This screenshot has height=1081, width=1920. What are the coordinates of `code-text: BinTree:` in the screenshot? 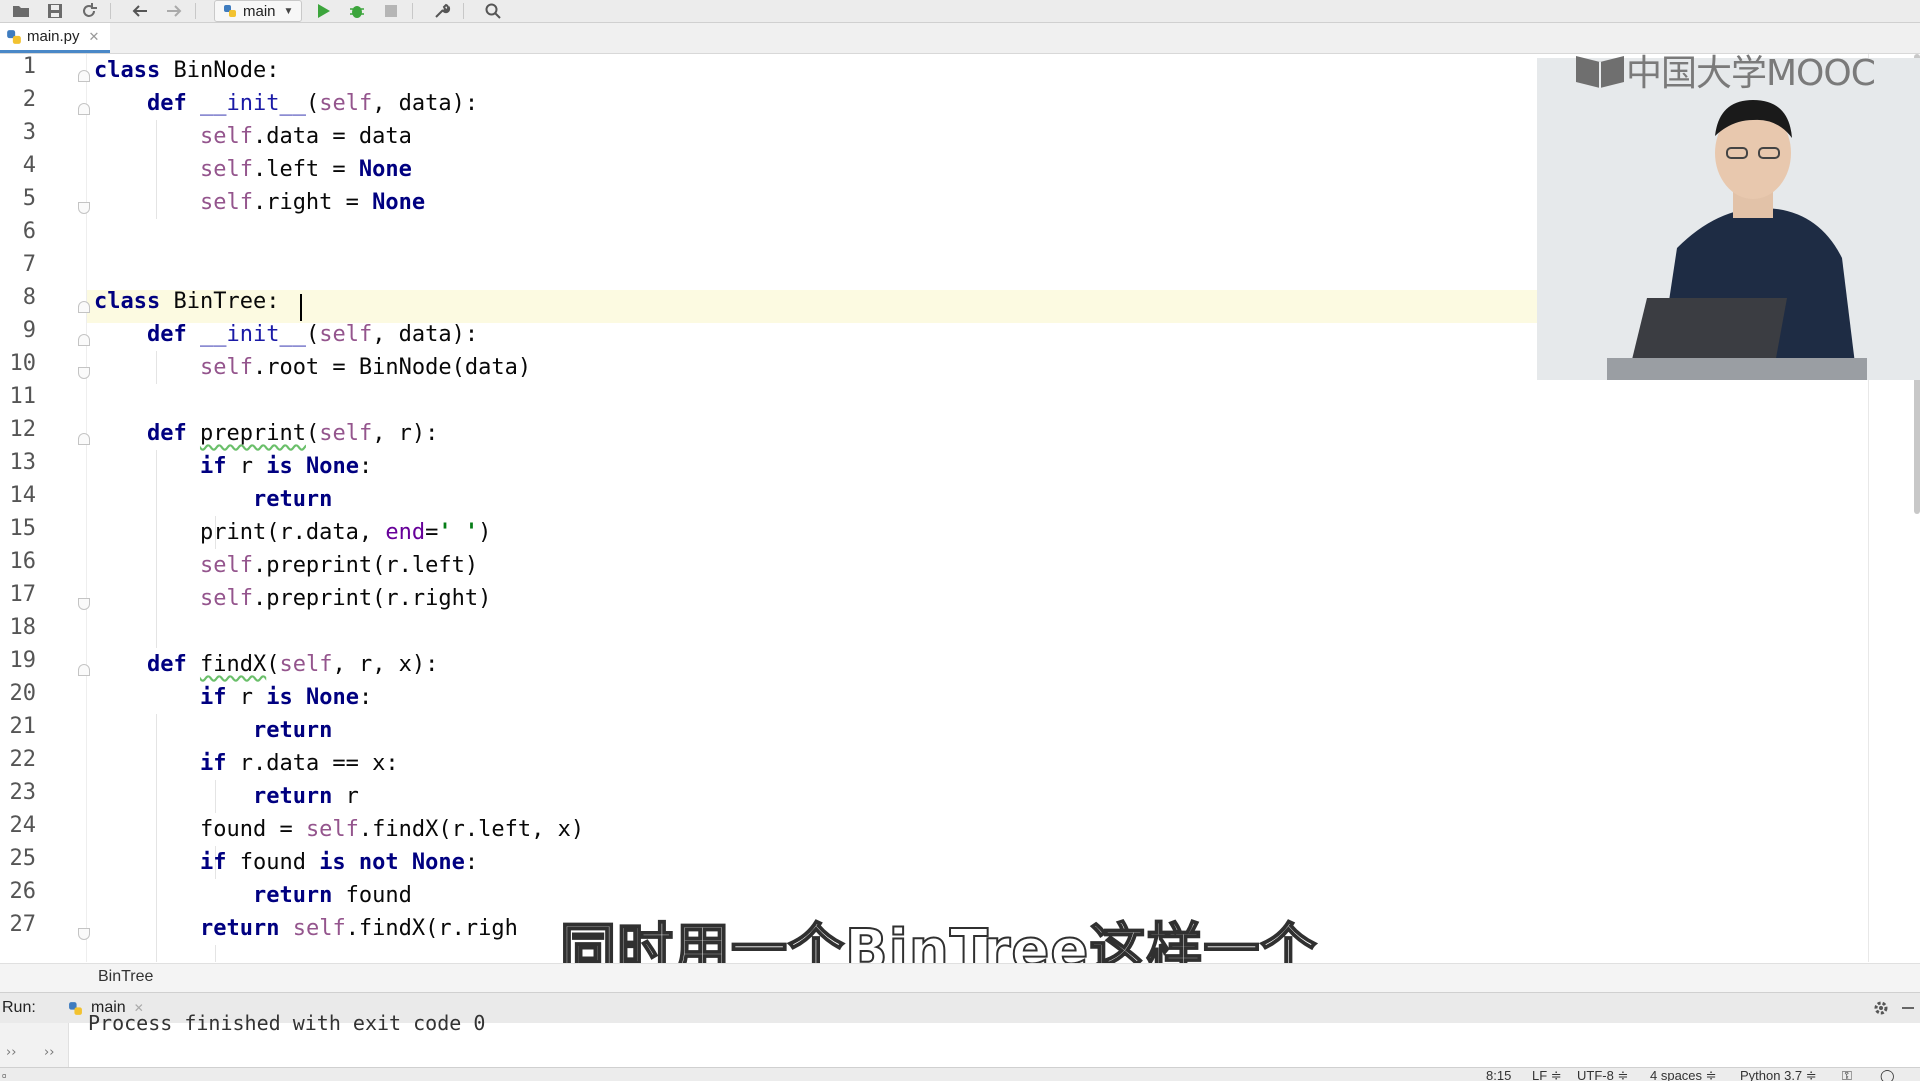 It's located at (220, 301).